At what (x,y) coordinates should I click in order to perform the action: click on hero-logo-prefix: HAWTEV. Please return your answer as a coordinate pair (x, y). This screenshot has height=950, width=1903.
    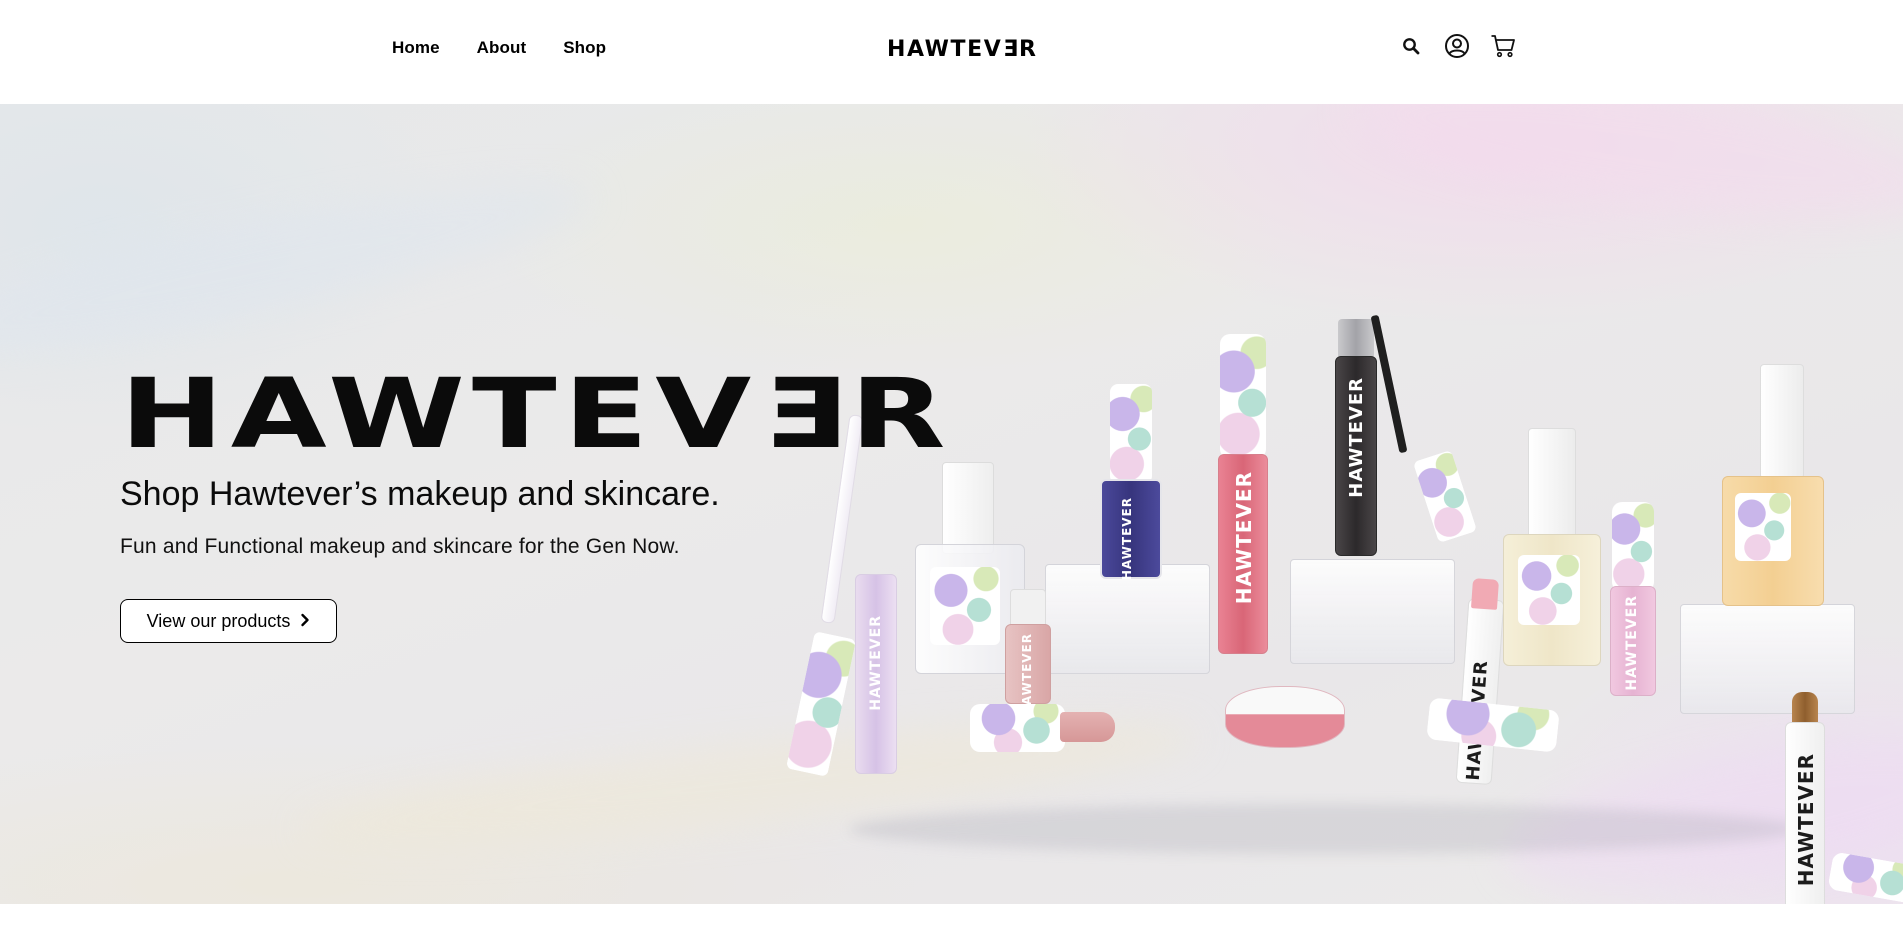
    Looking at the image, I should click on (439, 414).